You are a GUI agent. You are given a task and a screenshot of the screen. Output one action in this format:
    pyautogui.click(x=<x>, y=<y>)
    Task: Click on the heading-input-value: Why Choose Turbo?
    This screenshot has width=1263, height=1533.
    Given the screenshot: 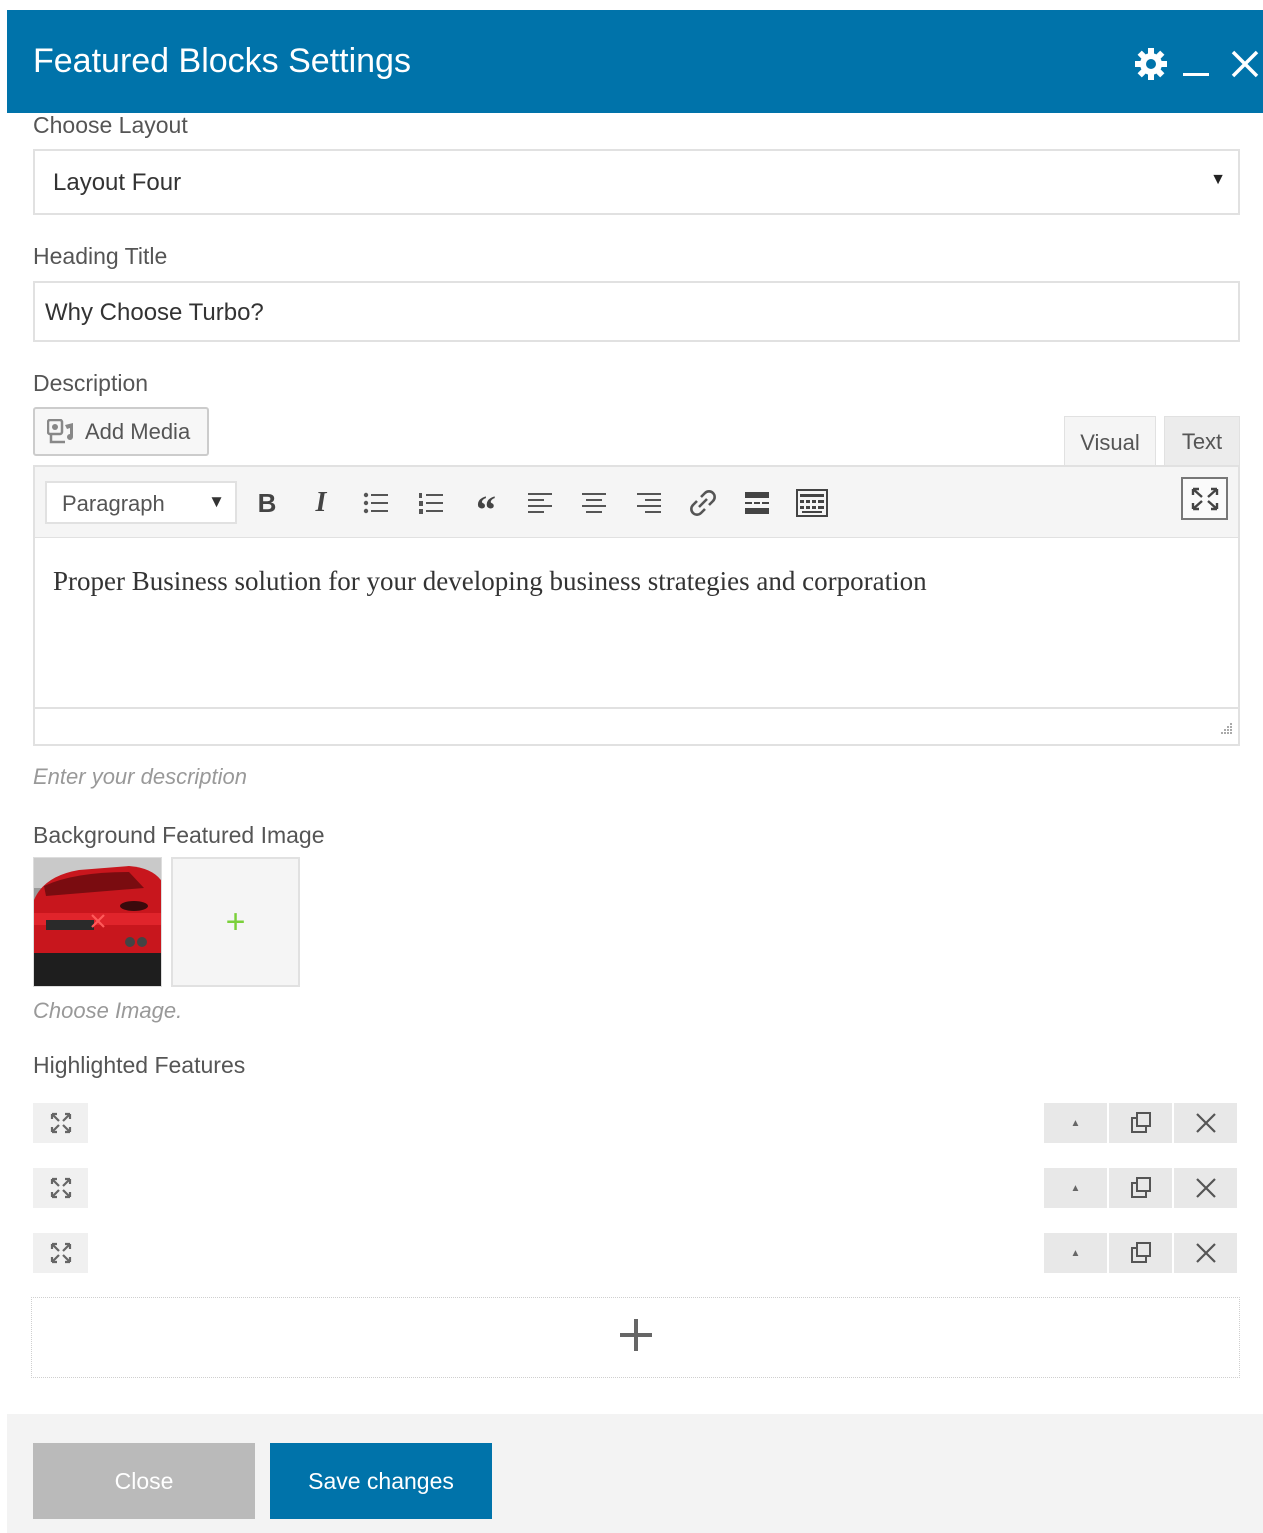 What is the action you would take?
    pyautogui.click(x=154, y=312)
    